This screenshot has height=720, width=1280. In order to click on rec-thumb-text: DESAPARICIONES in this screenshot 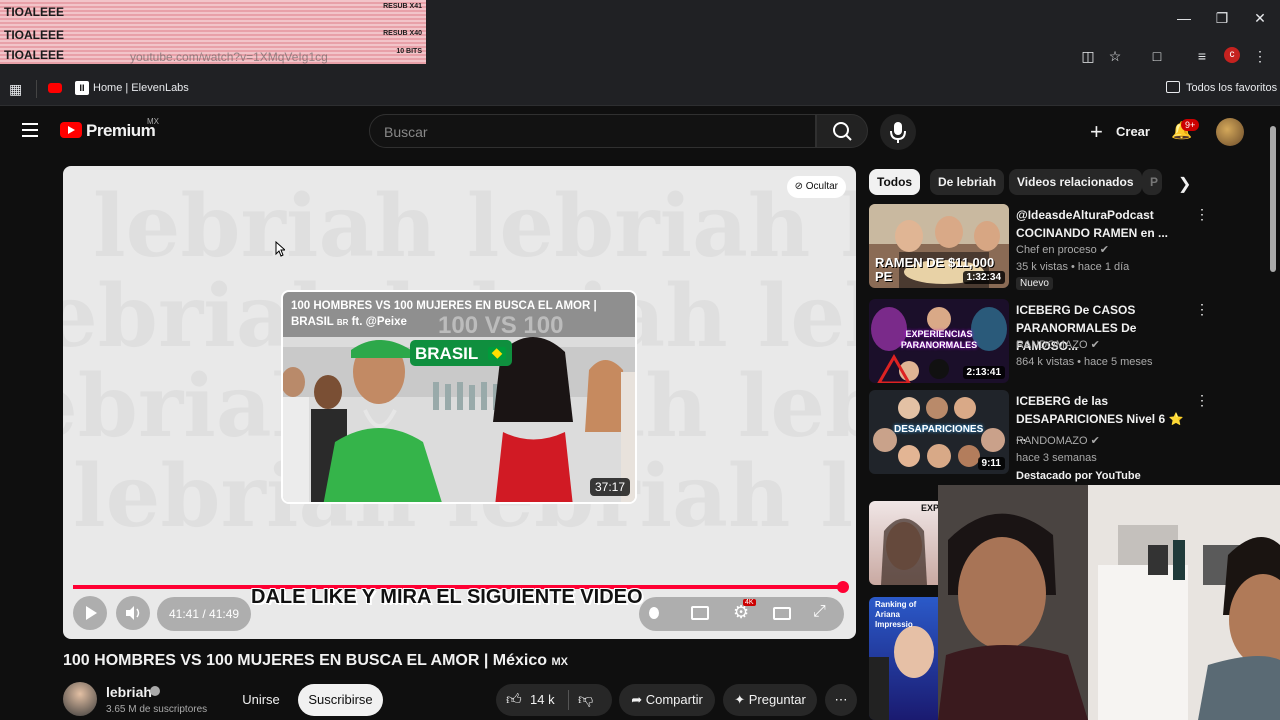, I will do `click(939, 429)`.